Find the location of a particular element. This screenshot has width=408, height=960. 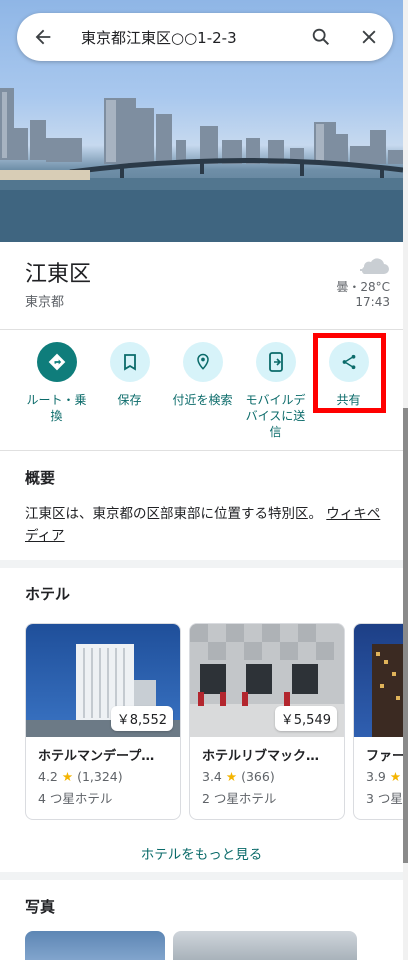

save-button: 保存 is located at coordinates (129, 391).